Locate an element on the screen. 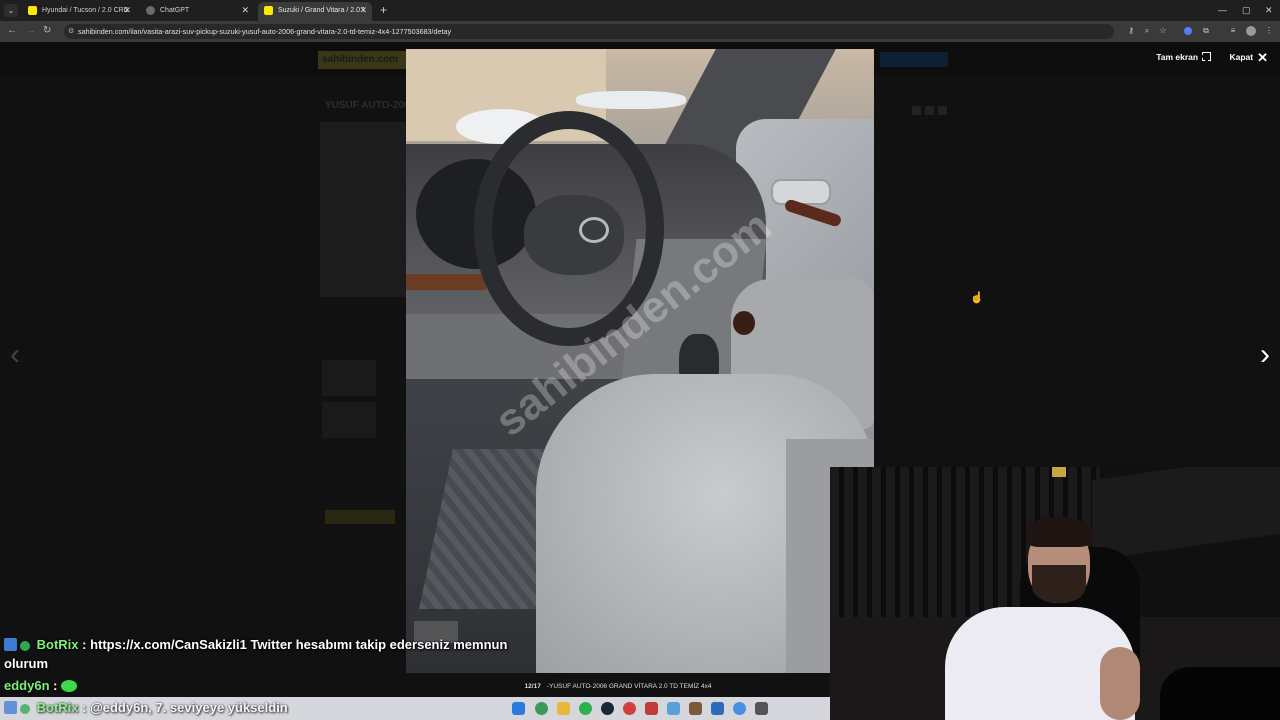 The height and width of the screenshot is (720, 1280). previous-photo-button: ‹ is located at coordinates (15, 355).